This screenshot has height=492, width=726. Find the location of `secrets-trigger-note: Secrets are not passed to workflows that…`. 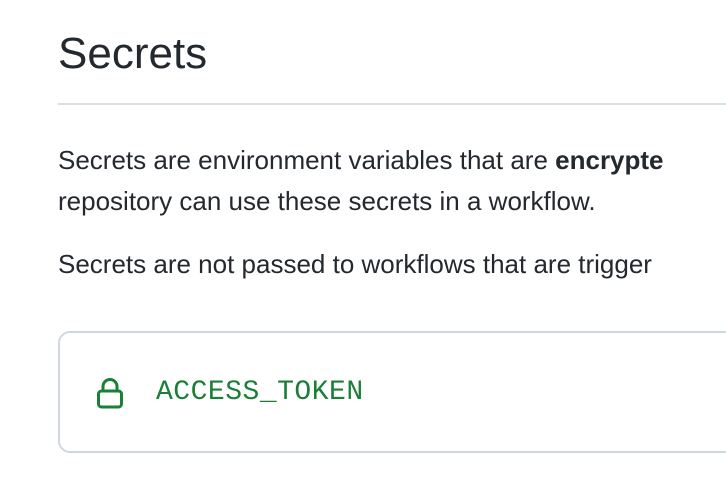

secrets-trigger-note: Secrets are not passed to workflows that… is located at coordinates (355, 264).